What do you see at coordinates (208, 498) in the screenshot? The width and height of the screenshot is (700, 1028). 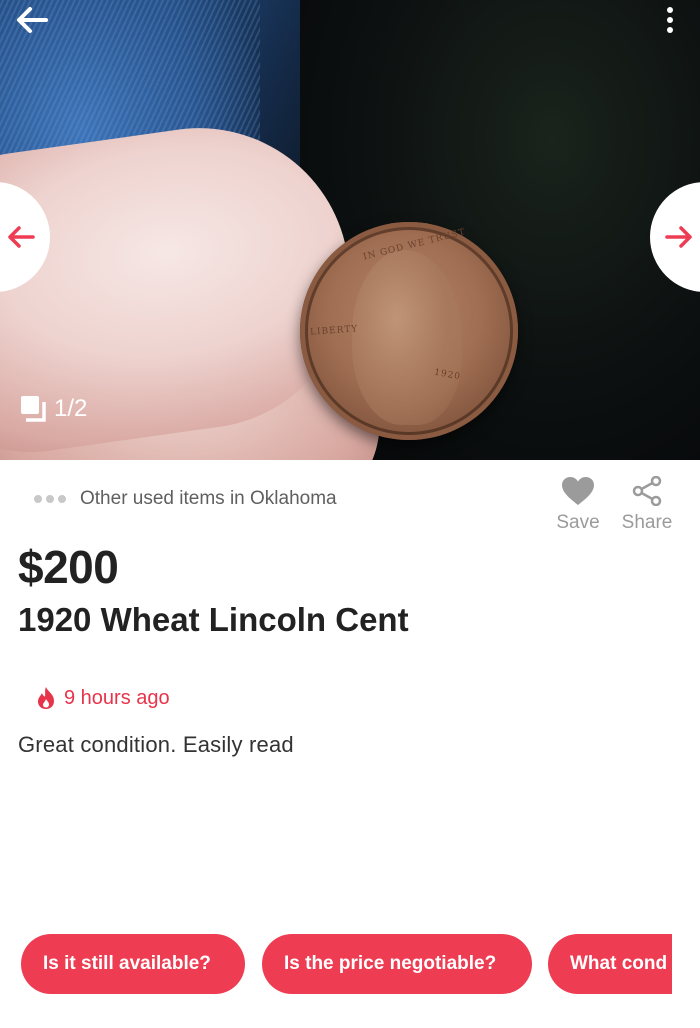 I see `category-text: Other used items in Oklahoma` at bounding box center [208, 498].